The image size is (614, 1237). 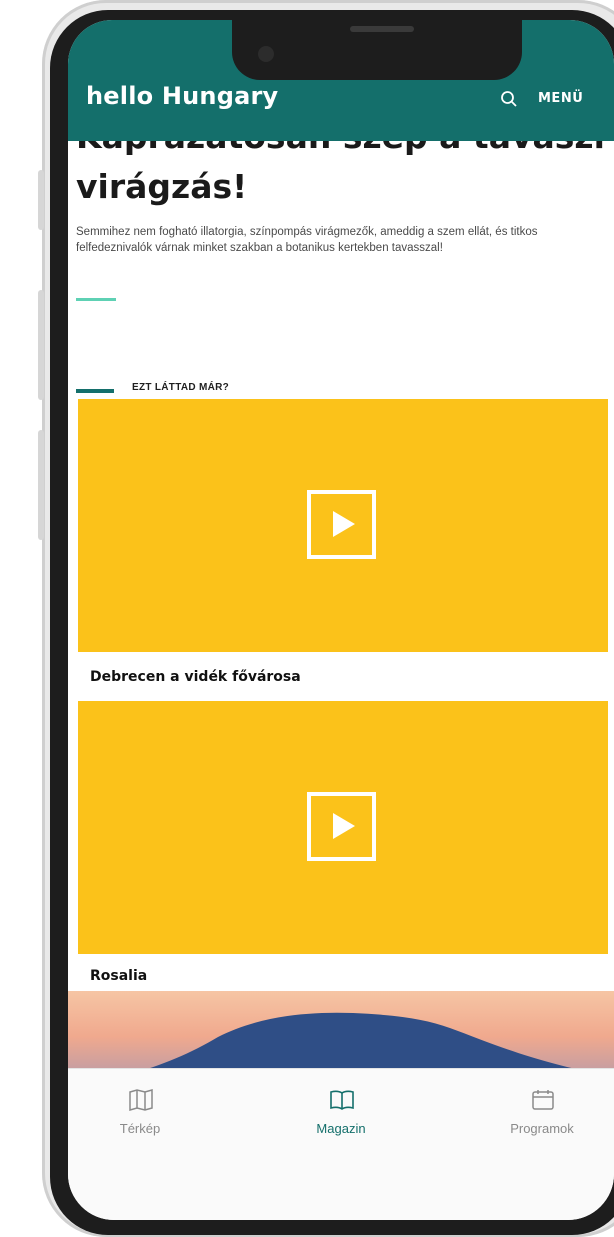 I want to click on nav-label-map: Térkép, so click(x=140, y=1128).